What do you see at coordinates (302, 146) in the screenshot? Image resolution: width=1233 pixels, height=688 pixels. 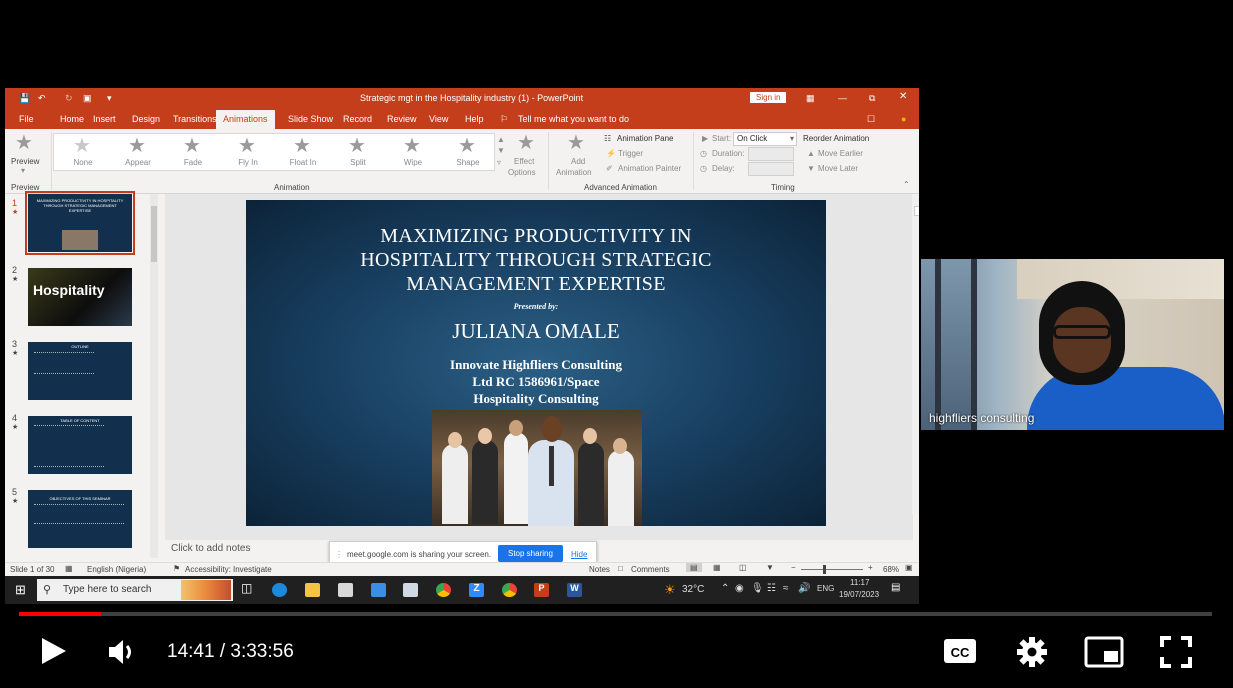 I see `animation-float-in-icon: ★` at bounding box center [302, 146].